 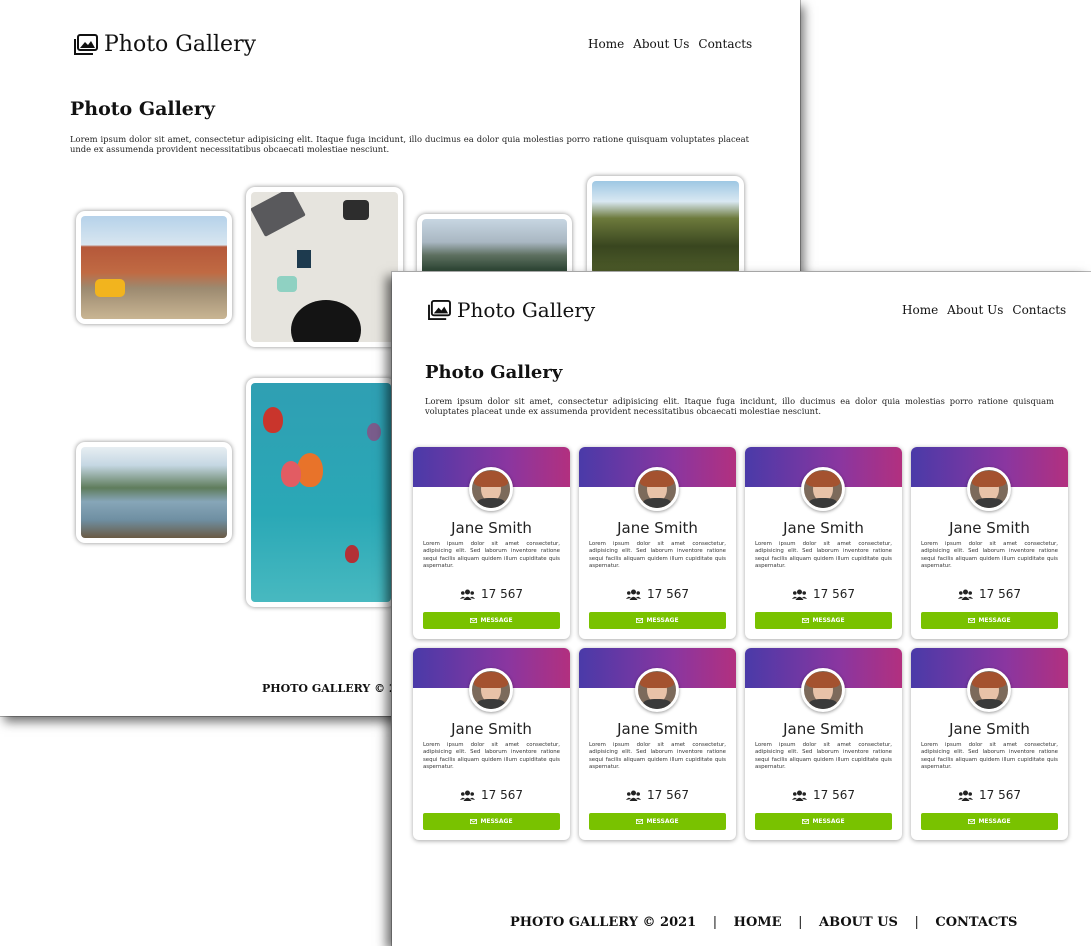 I want to click on footer-link-home: HOME, so click(x=758, y=922).